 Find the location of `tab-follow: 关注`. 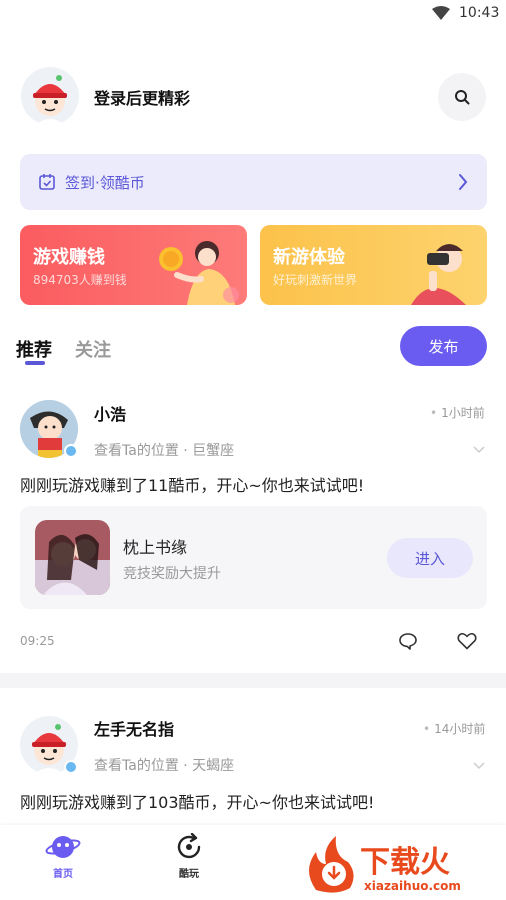

tab-follow: 关注 is located at coordinates (93, 349).